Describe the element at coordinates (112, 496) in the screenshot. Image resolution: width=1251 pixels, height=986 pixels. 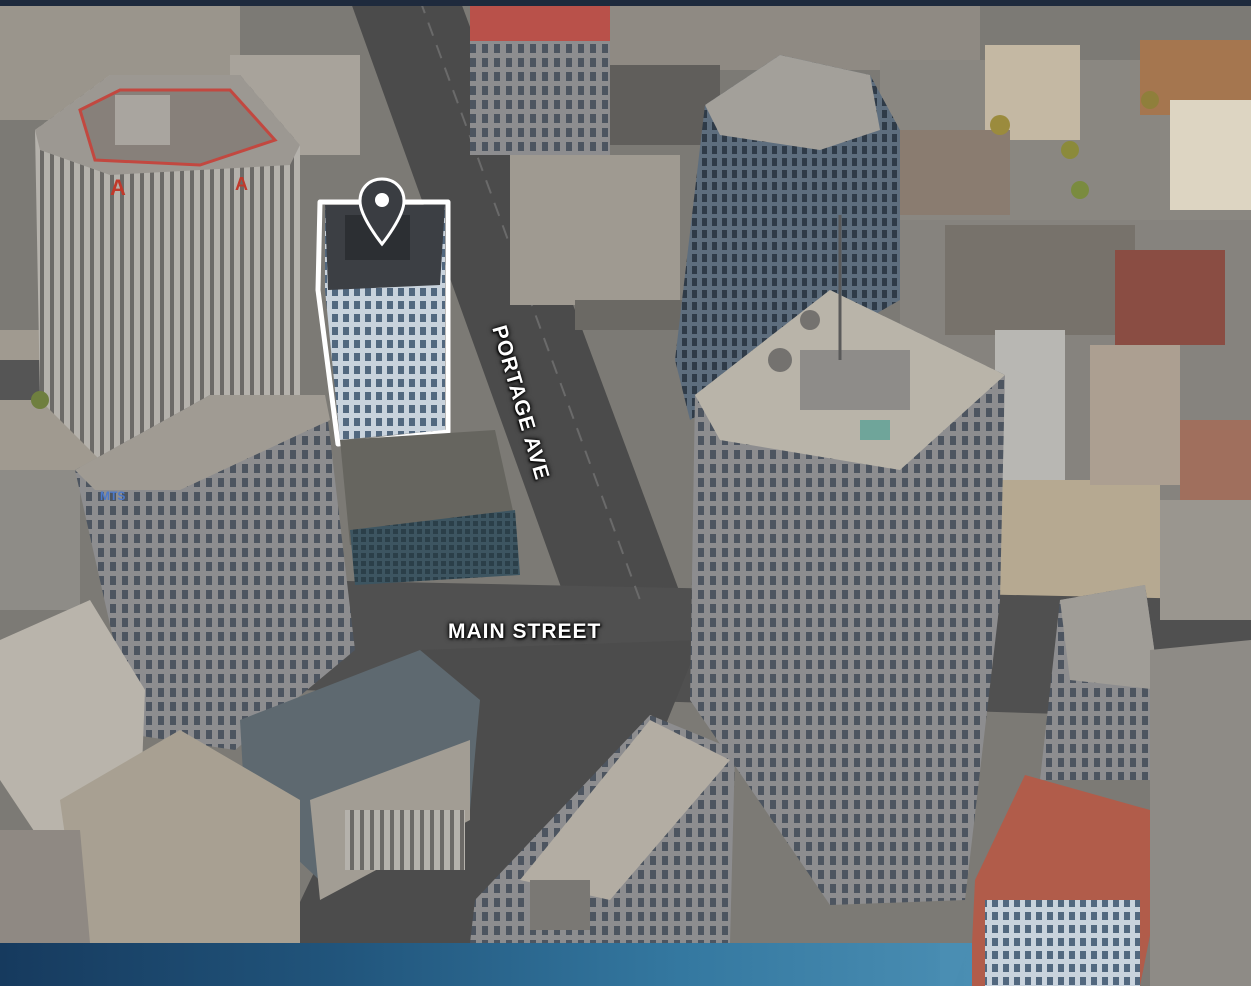
I see `svg-text: MTS` at that location.